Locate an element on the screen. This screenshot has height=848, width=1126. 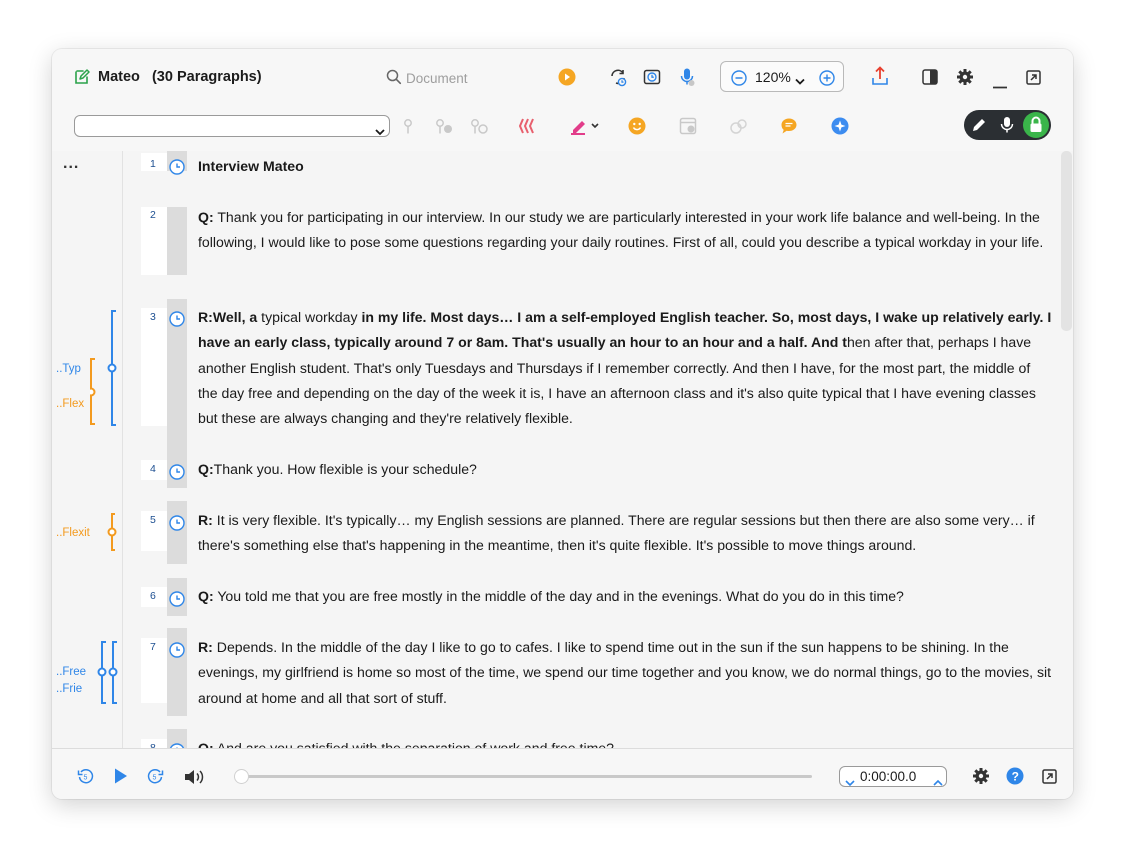
emoji-icon is located at coordinates (637, 128).